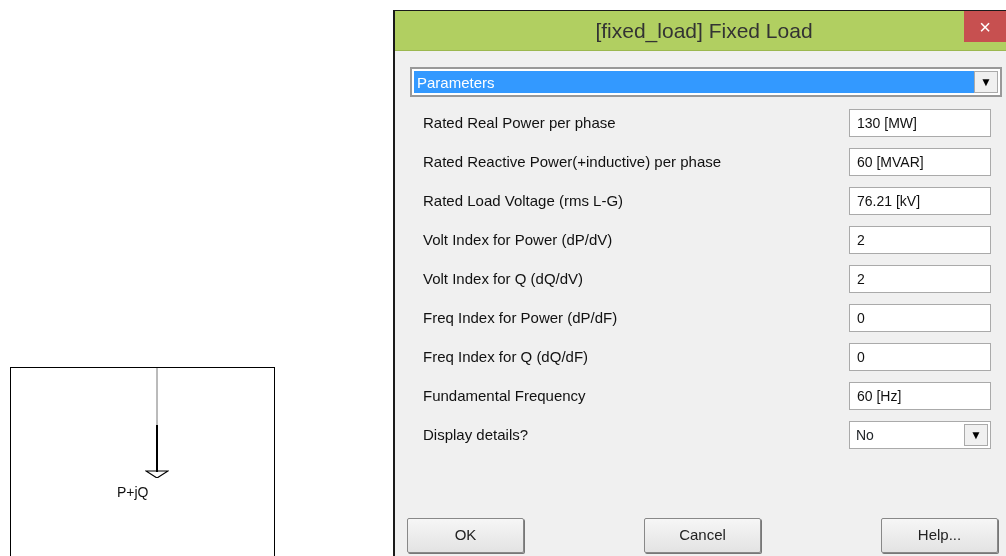  Describe the element at coordinates (920, 435) in the screenshot. I see `parameter-dropdown: No ▼` at that location.